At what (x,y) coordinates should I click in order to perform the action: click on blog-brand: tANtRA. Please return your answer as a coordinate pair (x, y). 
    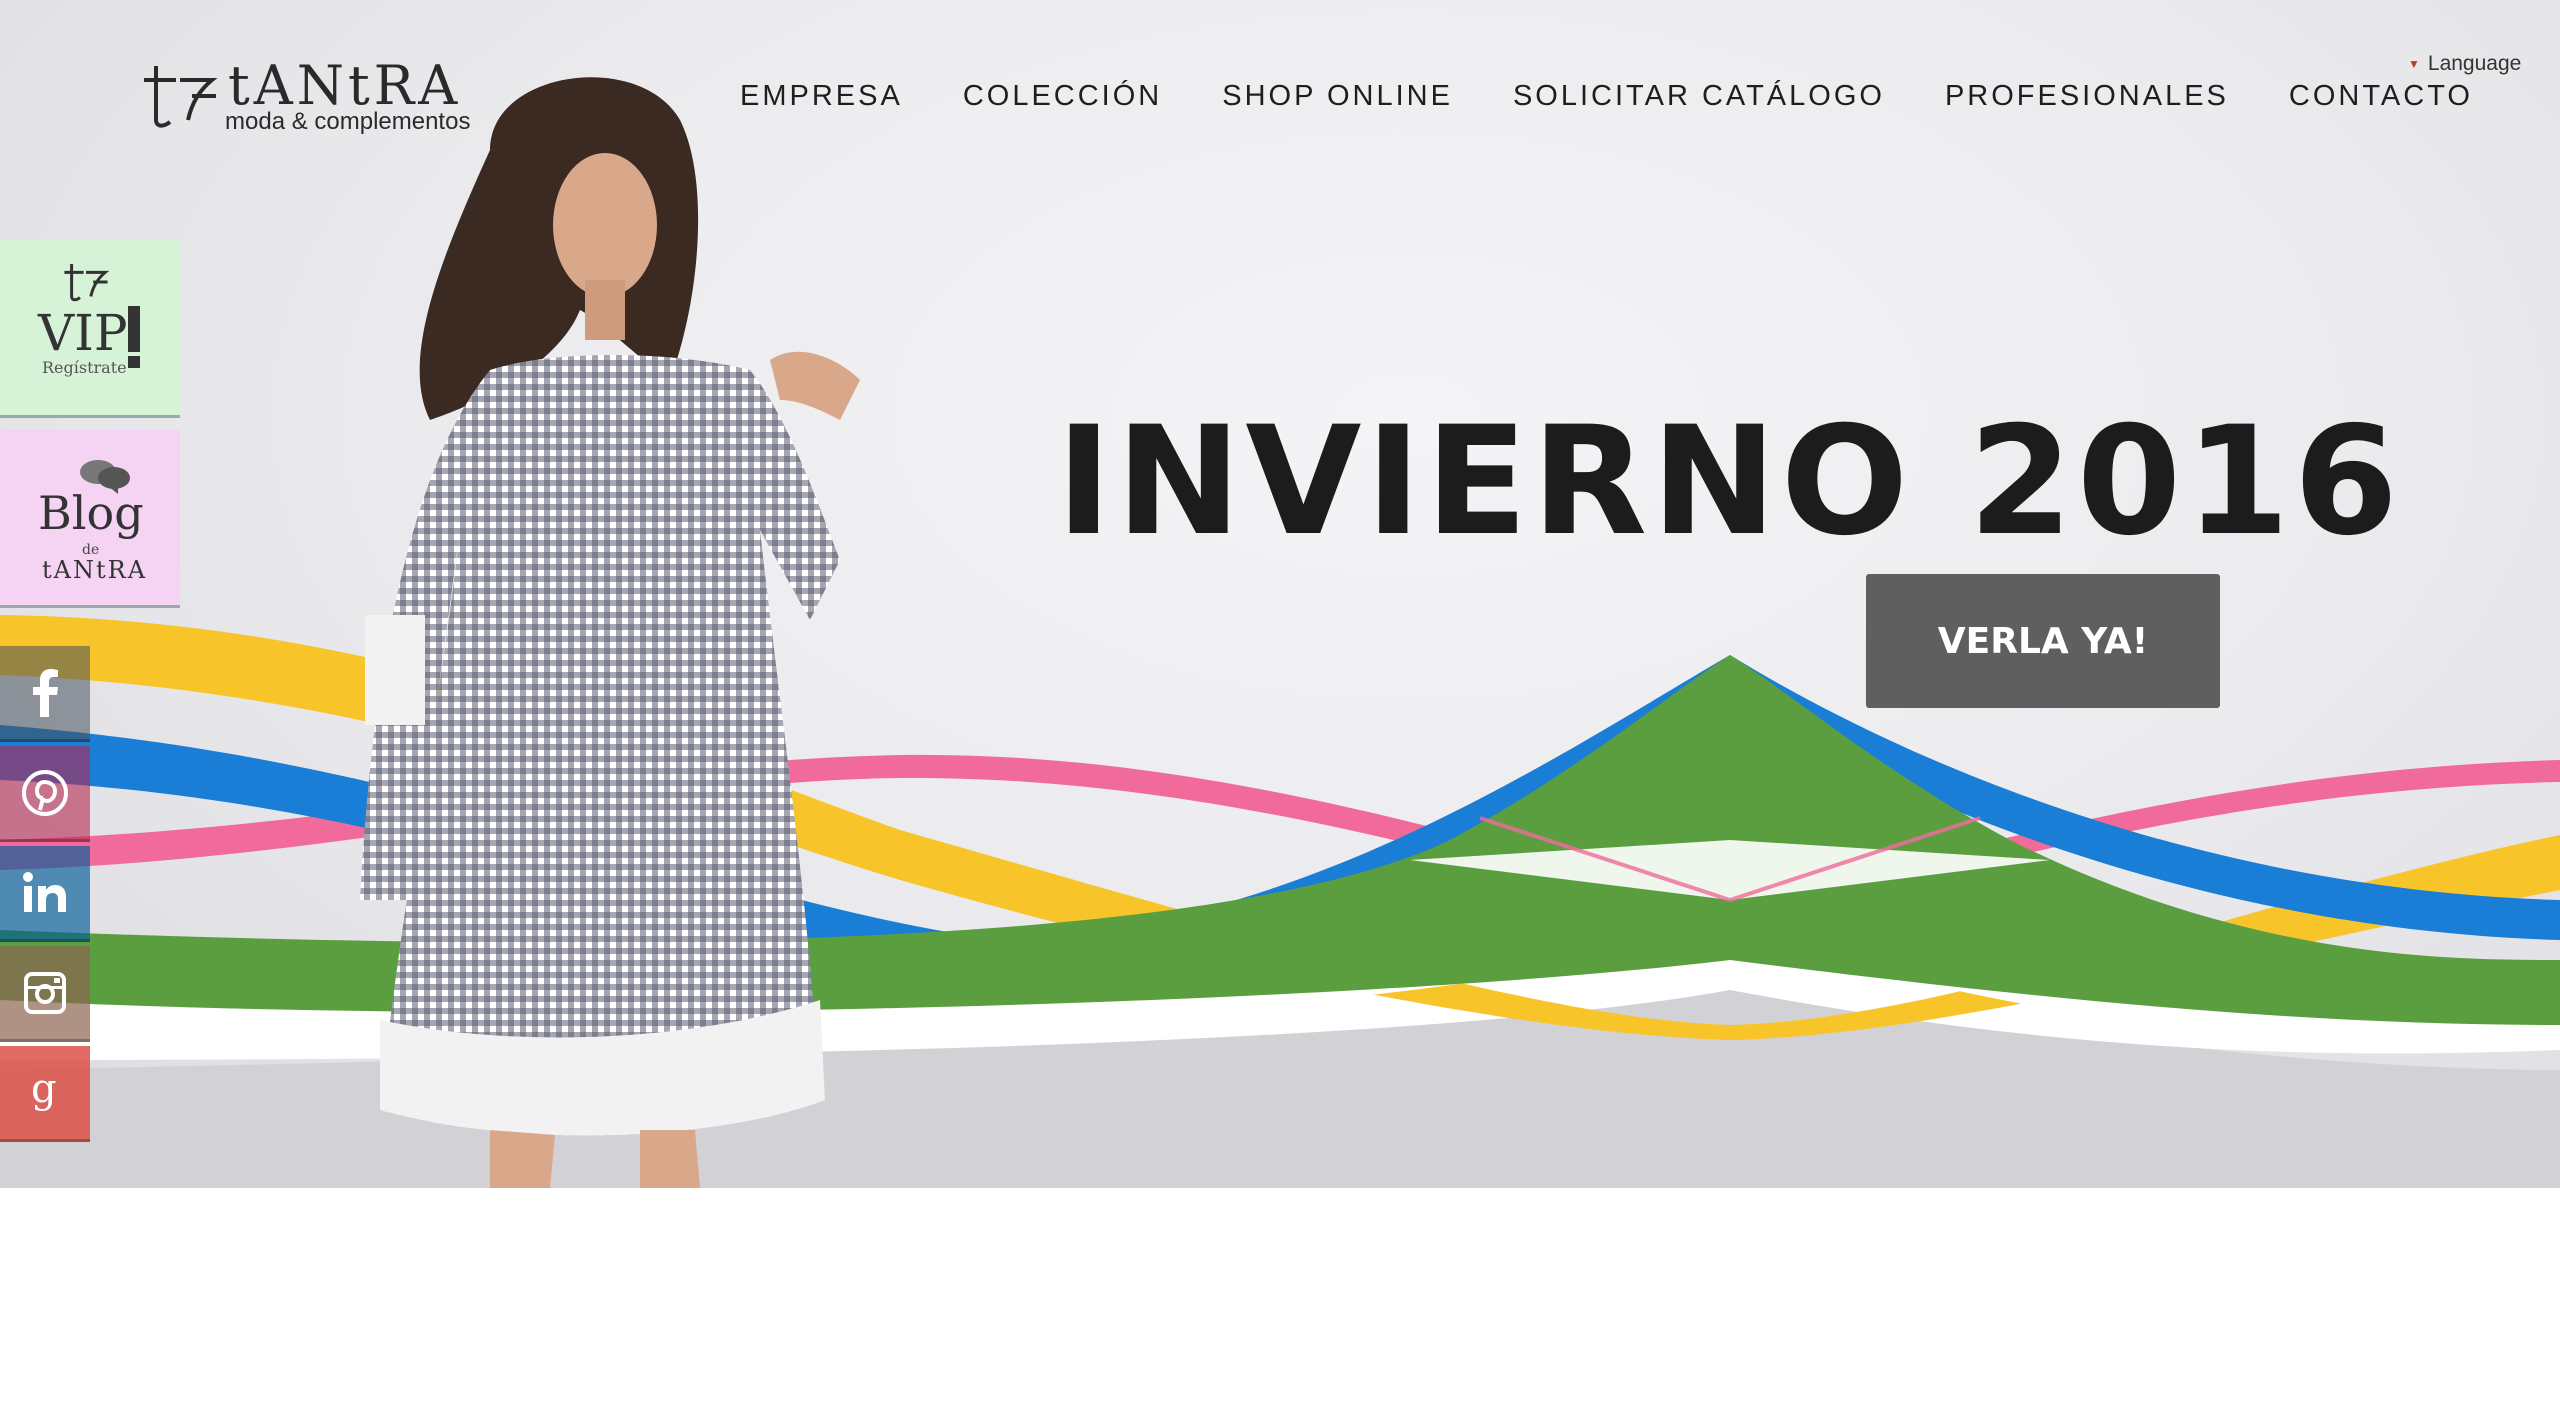
    Looking at the image, I should click on (95, 570).